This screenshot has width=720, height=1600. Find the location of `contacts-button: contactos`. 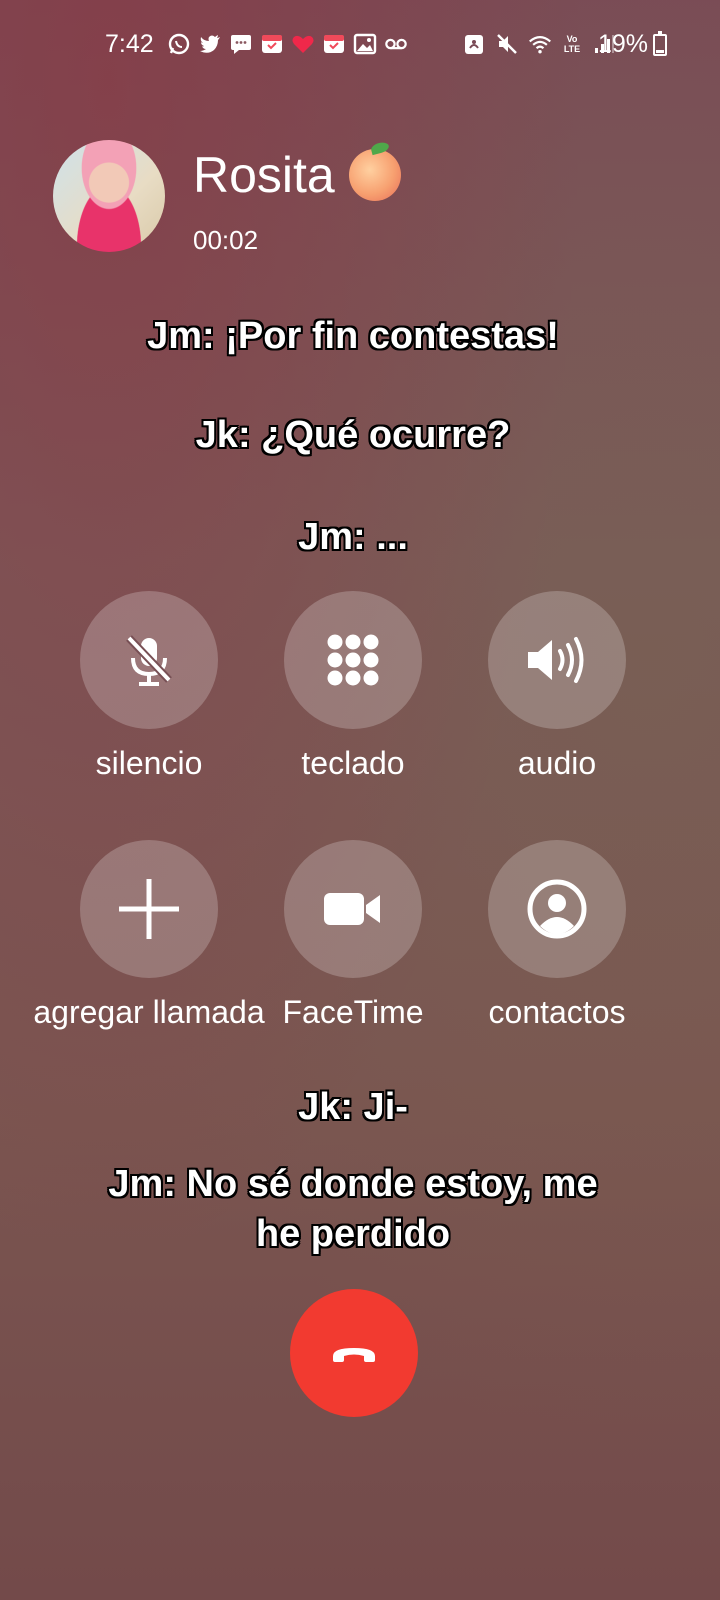

contacts-button: contactos is located at coordinates (557, 940).